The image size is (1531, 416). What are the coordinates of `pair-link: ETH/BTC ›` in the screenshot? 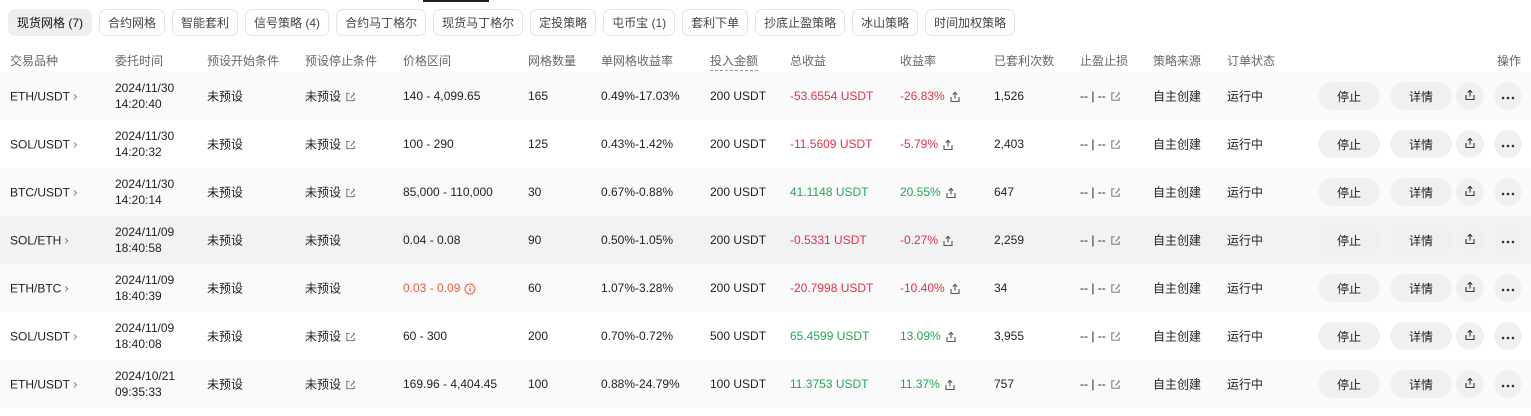 It's located at (39, 288).